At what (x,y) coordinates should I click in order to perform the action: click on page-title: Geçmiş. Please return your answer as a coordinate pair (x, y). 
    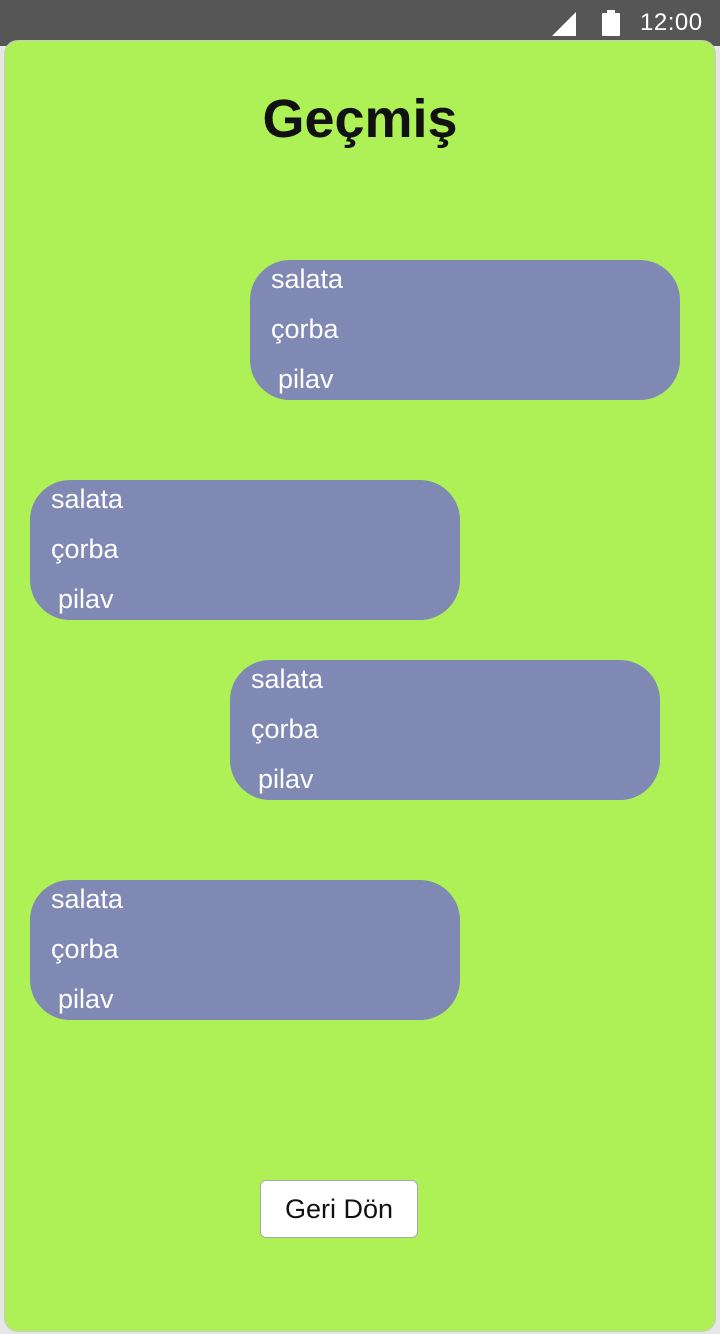
    Looking at the image, I should click on (360, 119).